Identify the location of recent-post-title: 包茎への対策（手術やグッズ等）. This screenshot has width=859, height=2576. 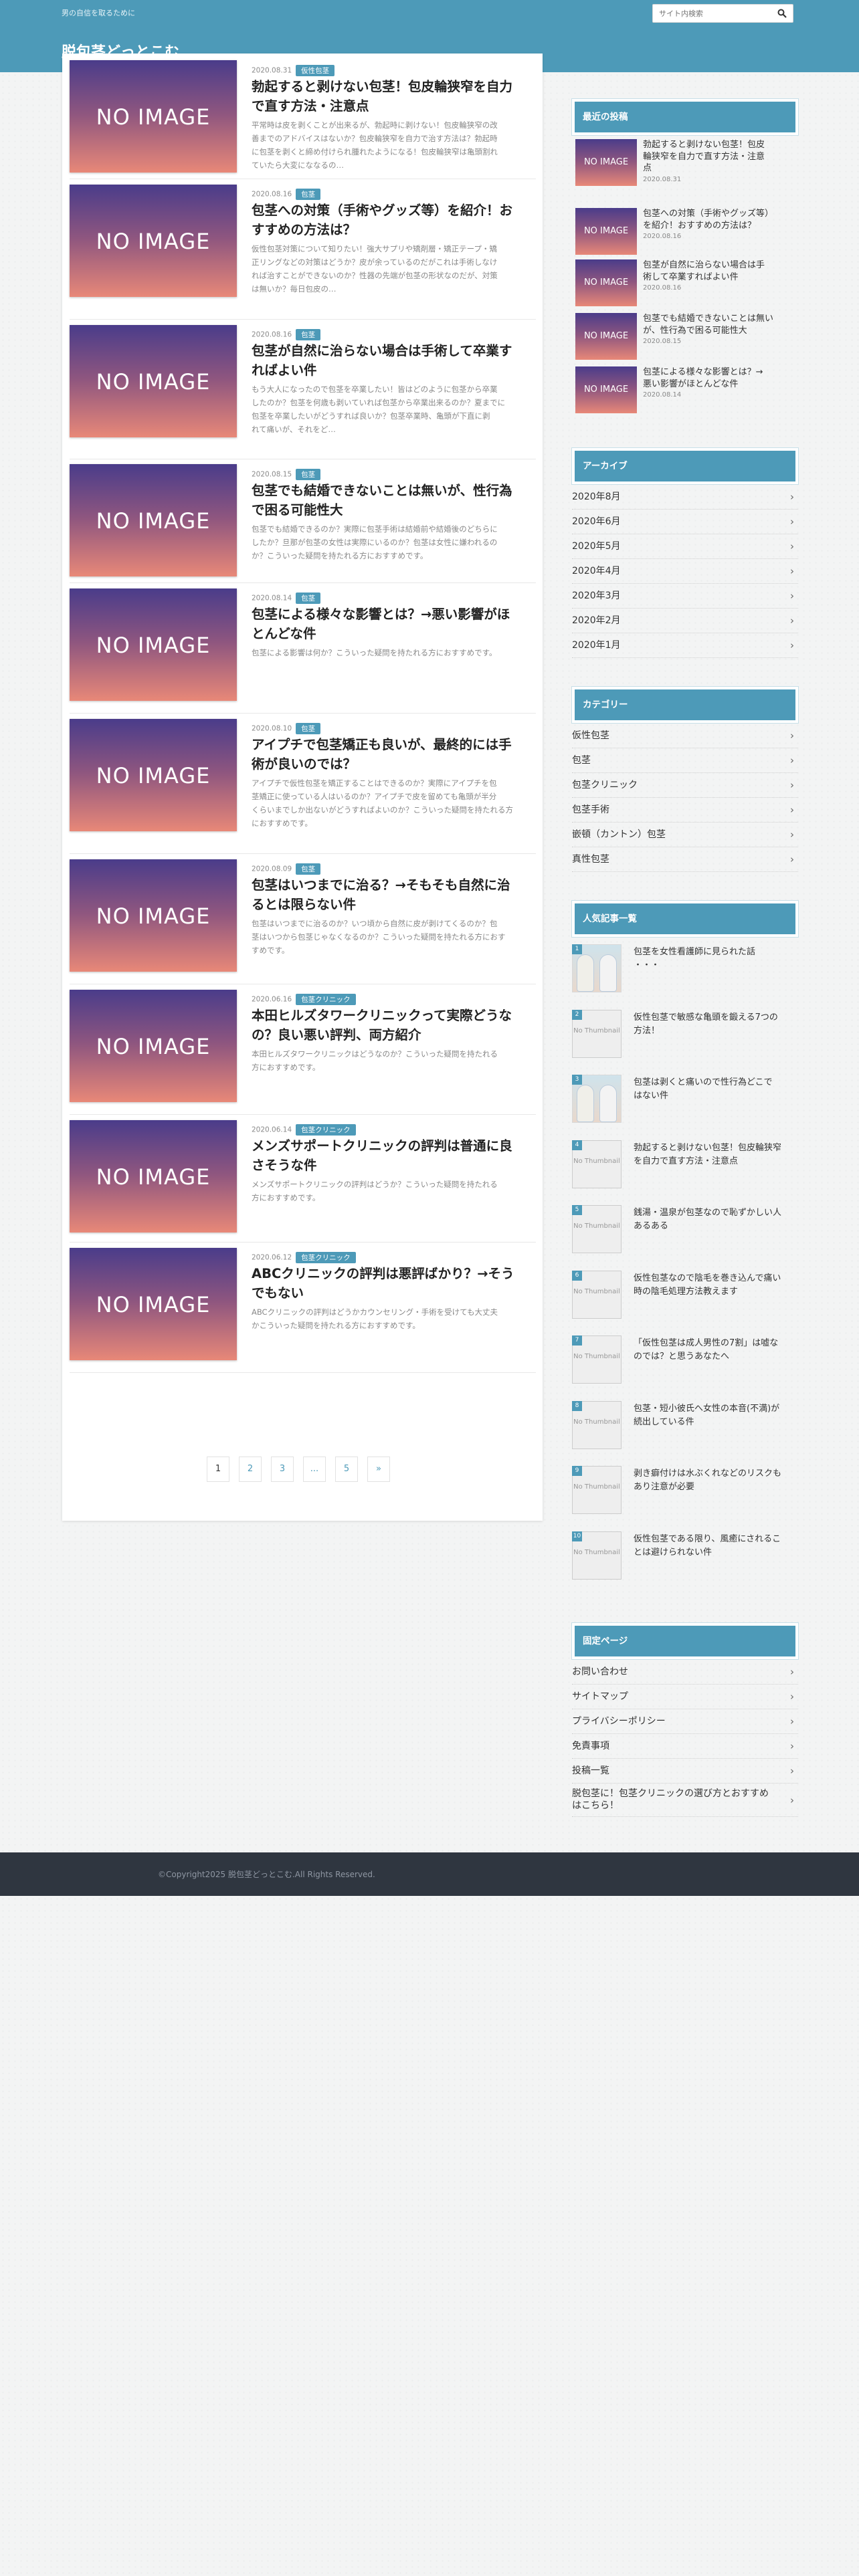
(720, 214).